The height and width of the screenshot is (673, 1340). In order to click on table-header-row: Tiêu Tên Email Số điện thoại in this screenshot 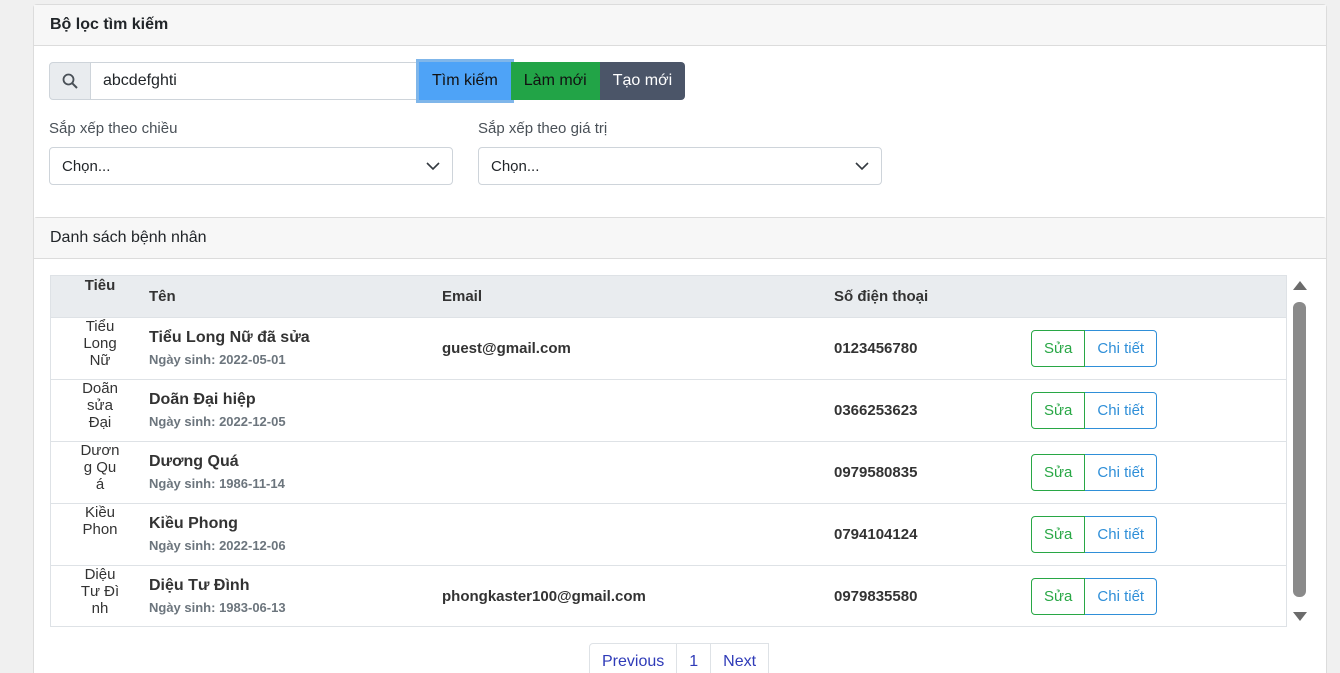, I will do `click(668, 296)`.